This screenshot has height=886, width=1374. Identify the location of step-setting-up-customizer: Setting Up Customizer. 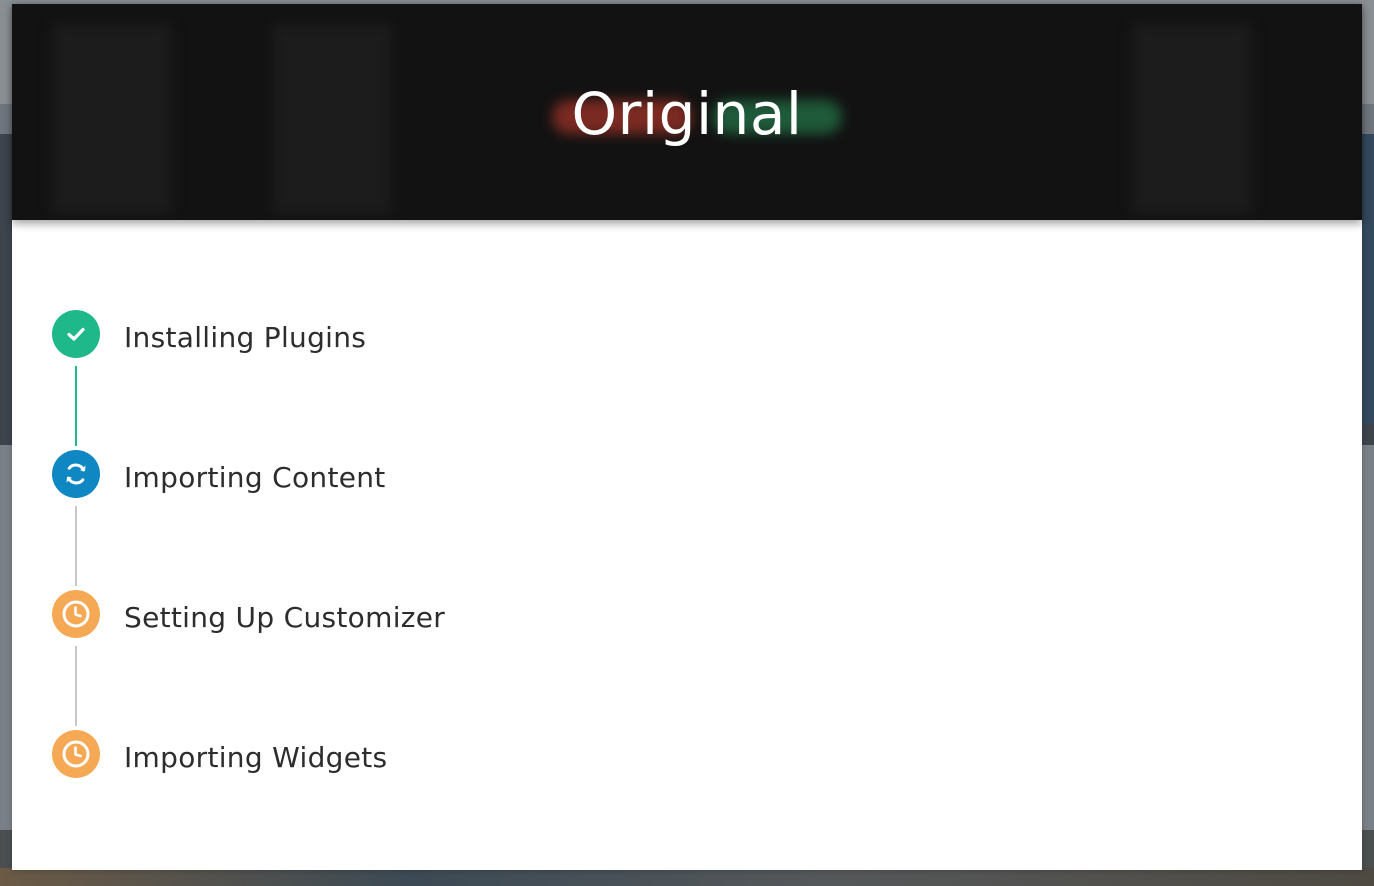
(248, 660).